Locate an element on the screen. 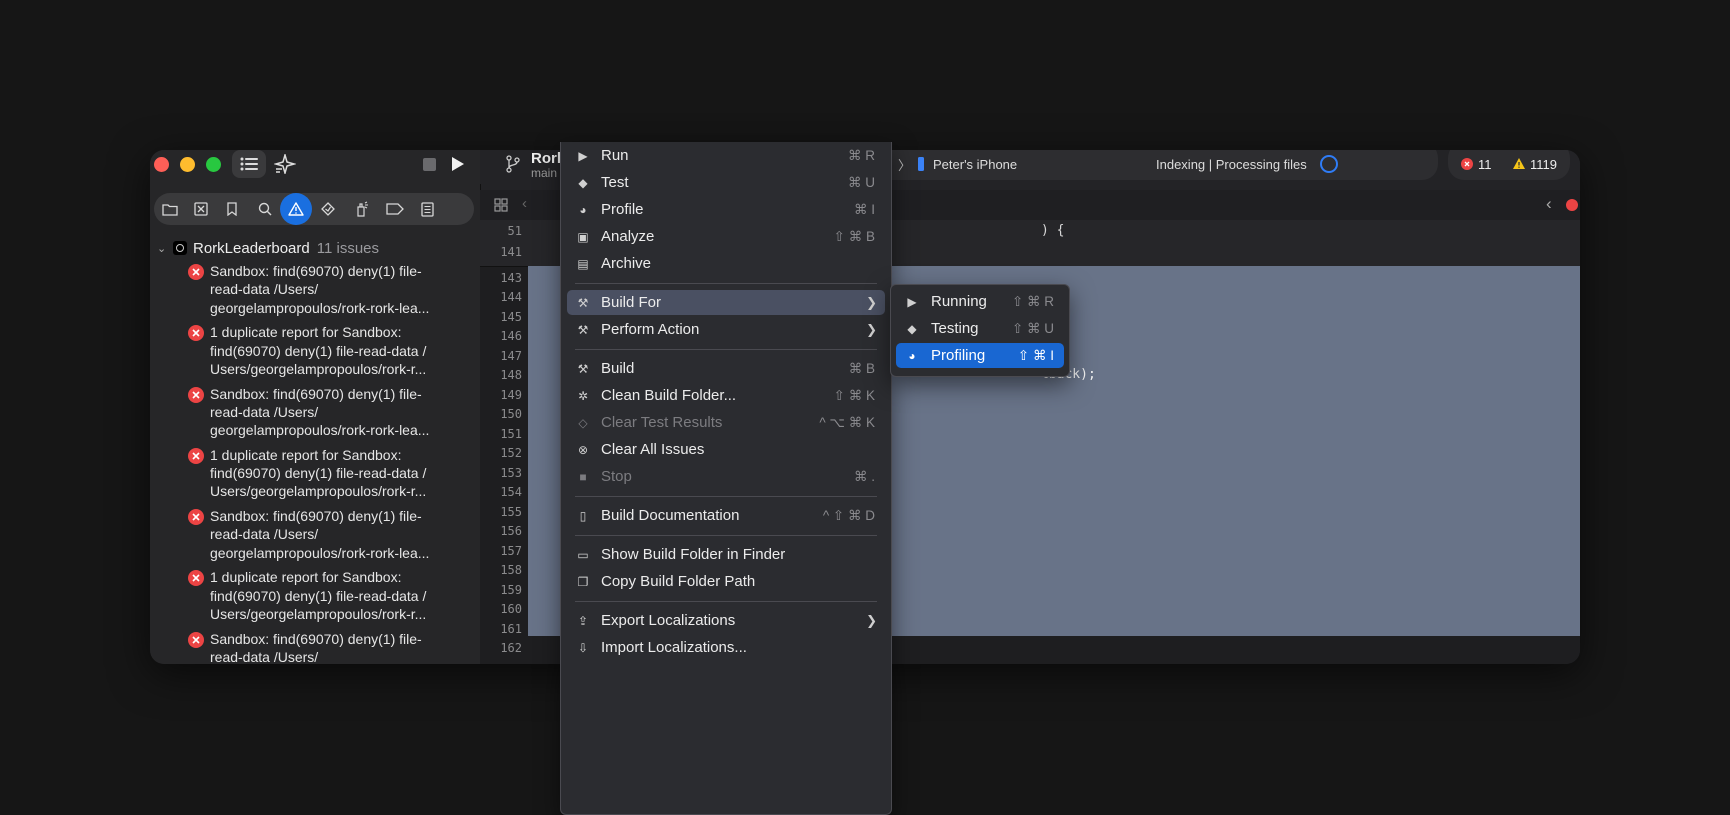 The height and width of the screenshot is (815, 1730). menu-item-run: ▶ Run ⌘ R is located at coordinates (726, 155).